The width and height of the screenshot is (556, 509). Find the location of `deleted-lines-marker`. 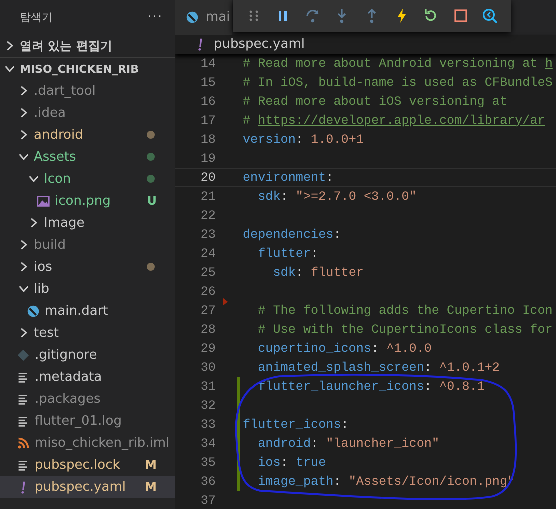

deleted-lines-marker is located at coordinates (225, 302).